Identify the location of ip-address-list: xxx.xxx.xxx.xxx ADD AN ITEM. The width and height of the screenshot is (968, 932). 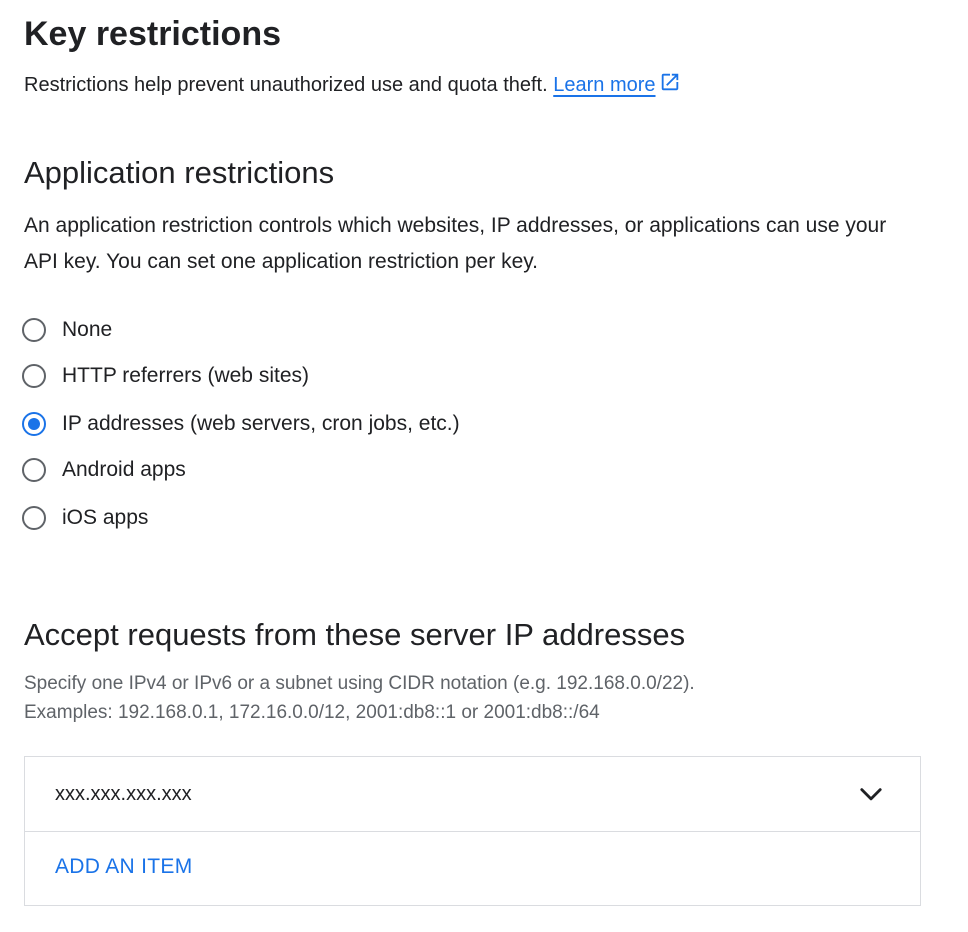
(472, 831).